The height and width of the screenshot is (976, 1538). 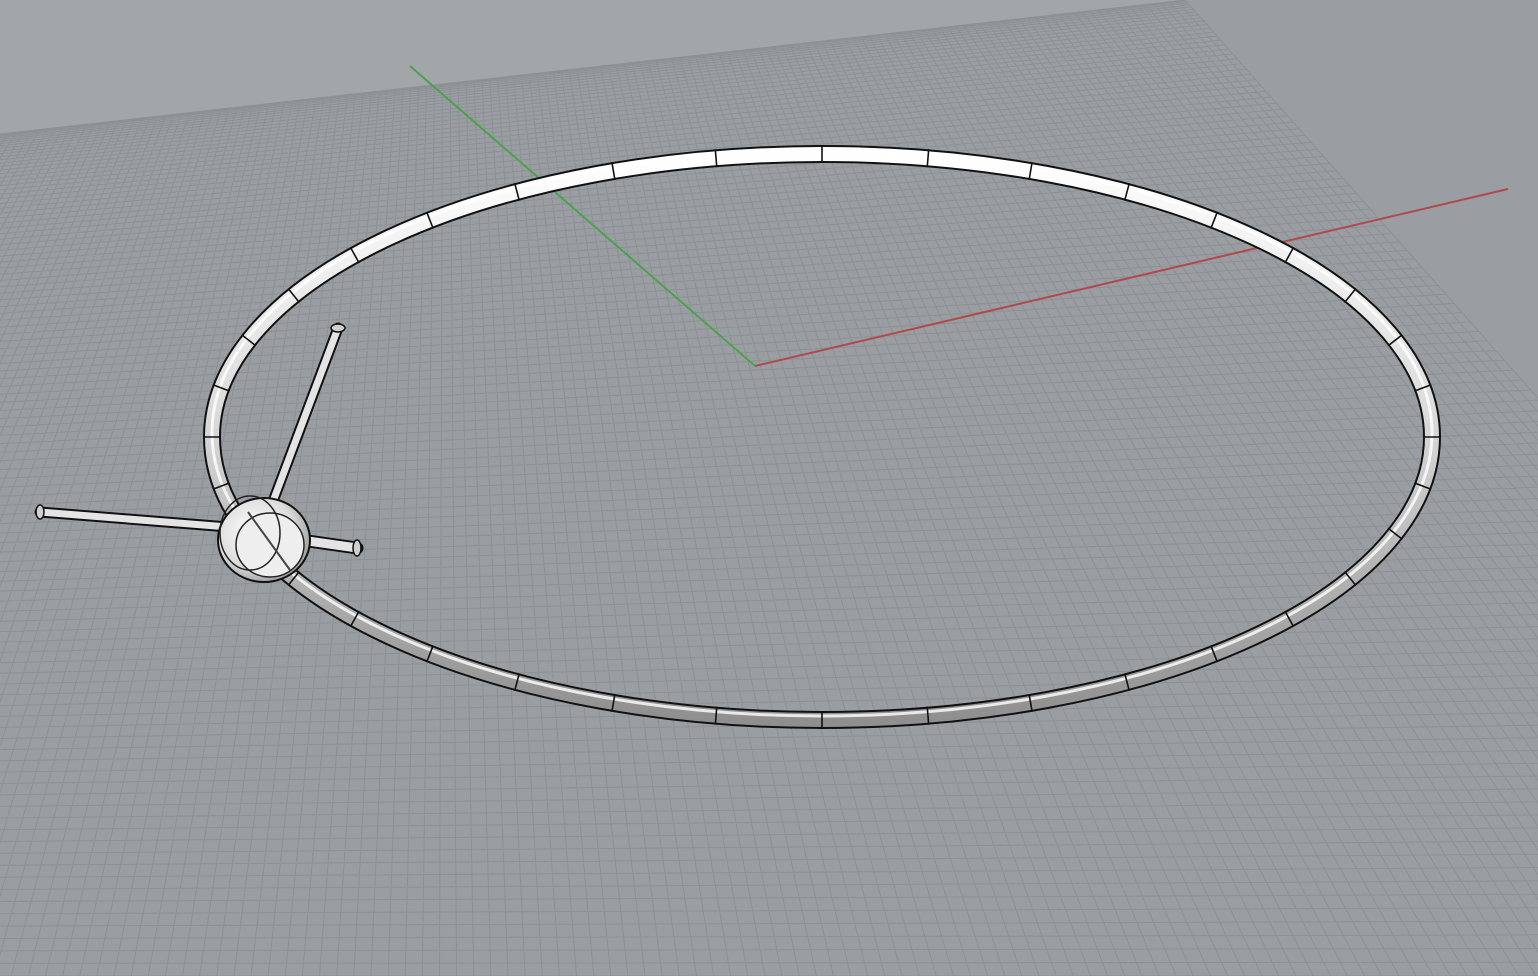 What do you see at coordinates (357, 548) in the screenshot?
I see `spoke-right-cap` at bounding box center [357, 548].